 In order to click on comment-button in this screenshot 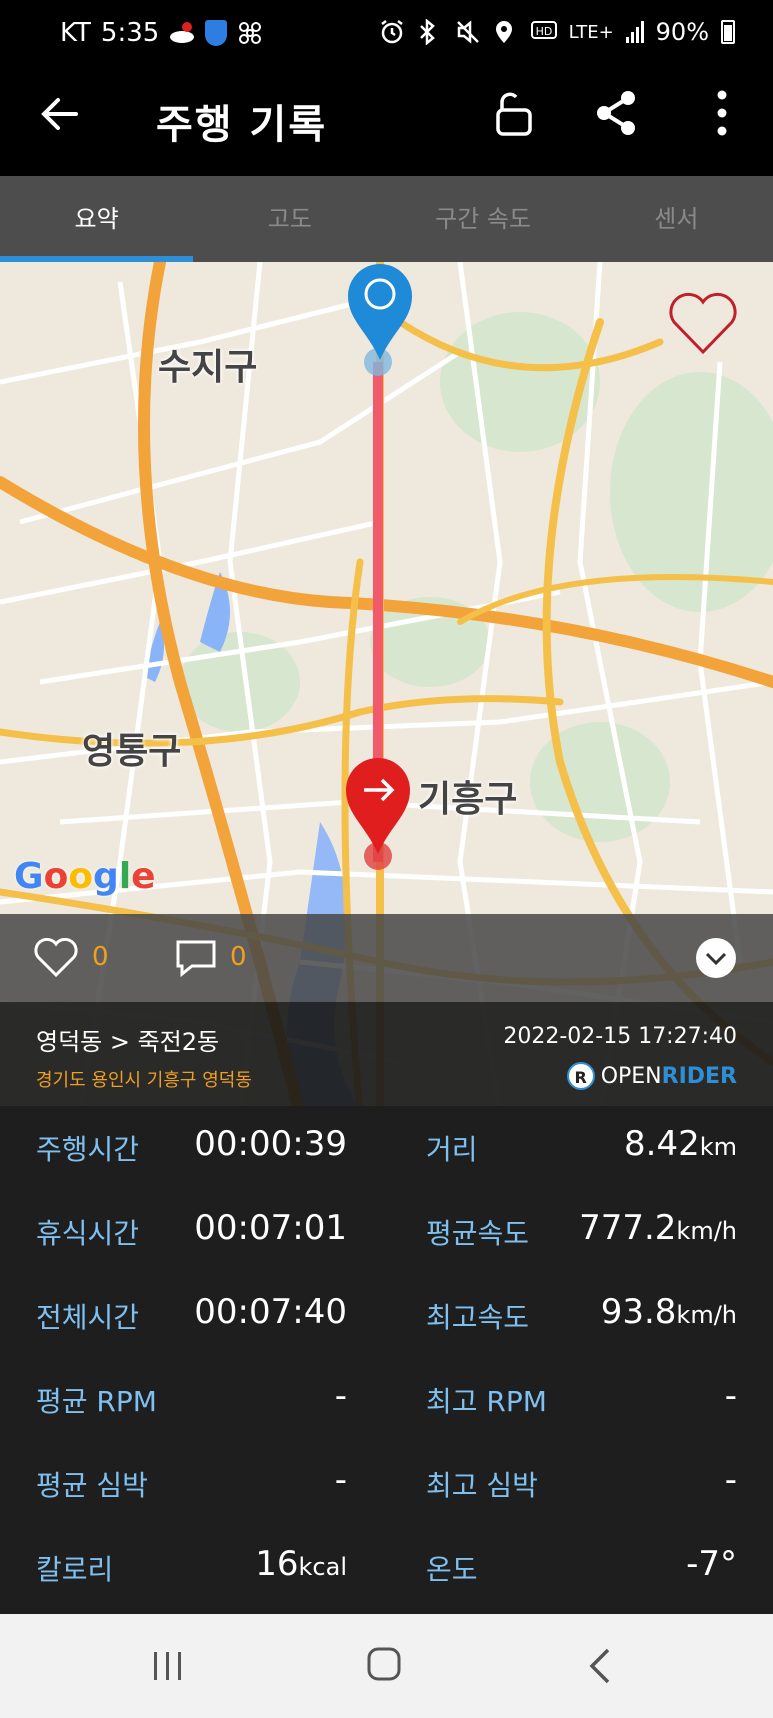, I will do `click(196, 958)`.